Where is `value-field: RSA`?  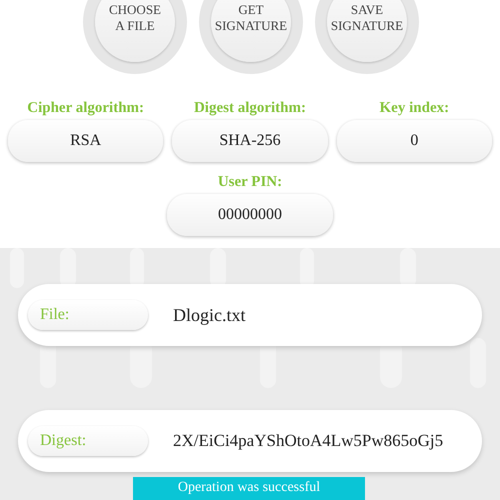
value-field: RSA is located at coordinates (86, 141).